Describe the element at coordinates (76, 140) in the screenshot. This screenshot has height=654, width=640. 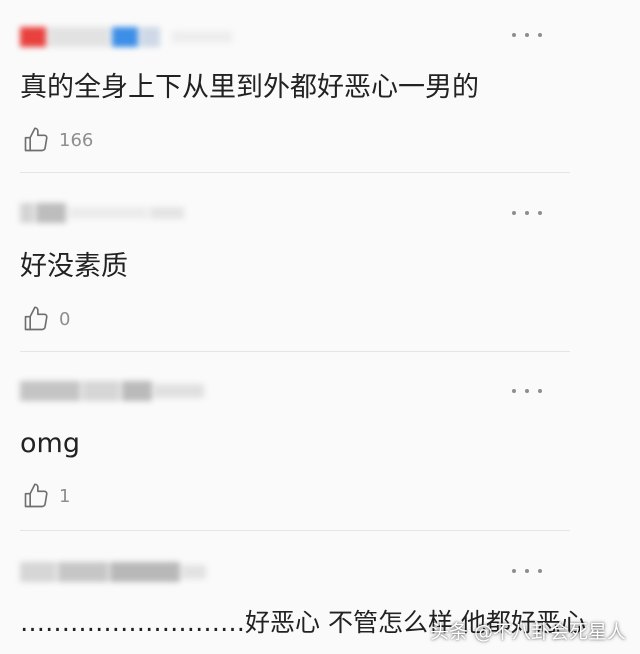
I see `like-count: 166` at that location.